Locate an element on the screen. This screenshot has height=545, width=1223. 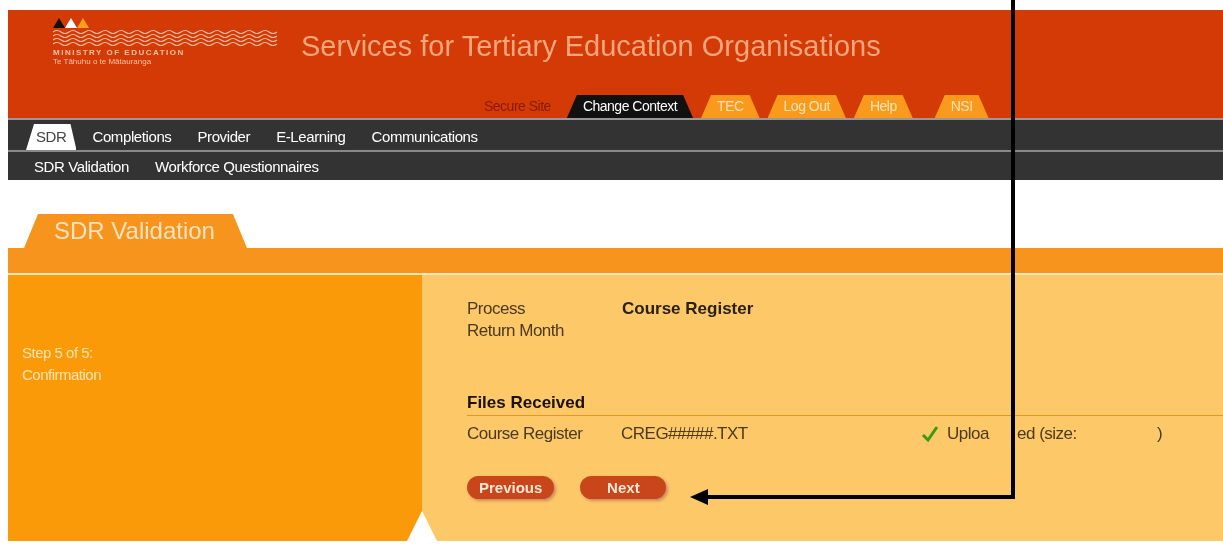
detail-value: Course Register is located at coordinates (688, 309).